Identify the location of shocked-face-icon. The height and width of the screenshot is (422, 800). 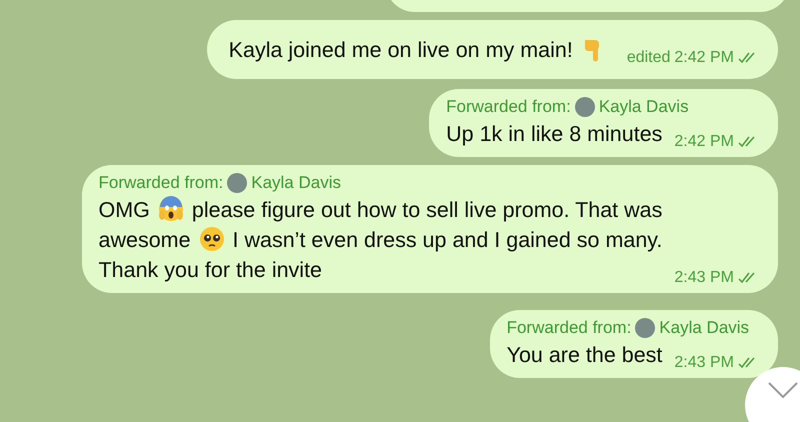
(171, 209).